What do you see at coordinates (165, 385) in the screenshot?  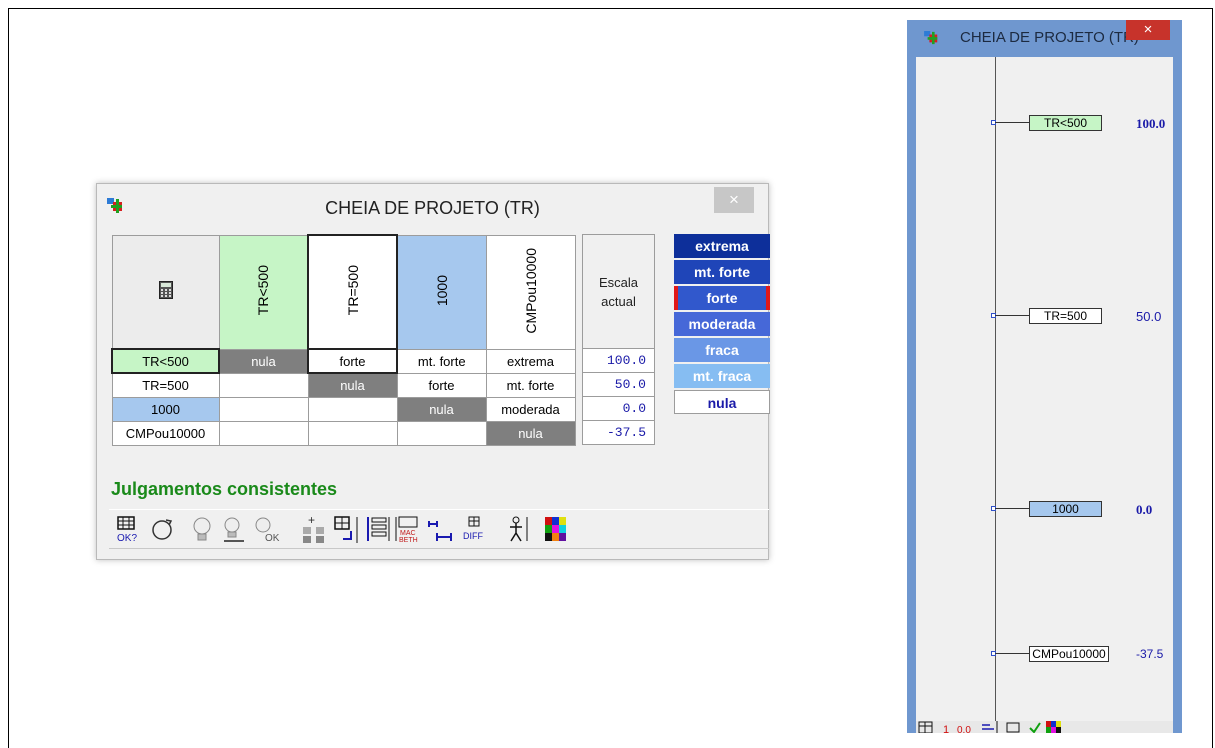 I see `row-label-tr-500: TR=500` at bounding box center [165, 385].